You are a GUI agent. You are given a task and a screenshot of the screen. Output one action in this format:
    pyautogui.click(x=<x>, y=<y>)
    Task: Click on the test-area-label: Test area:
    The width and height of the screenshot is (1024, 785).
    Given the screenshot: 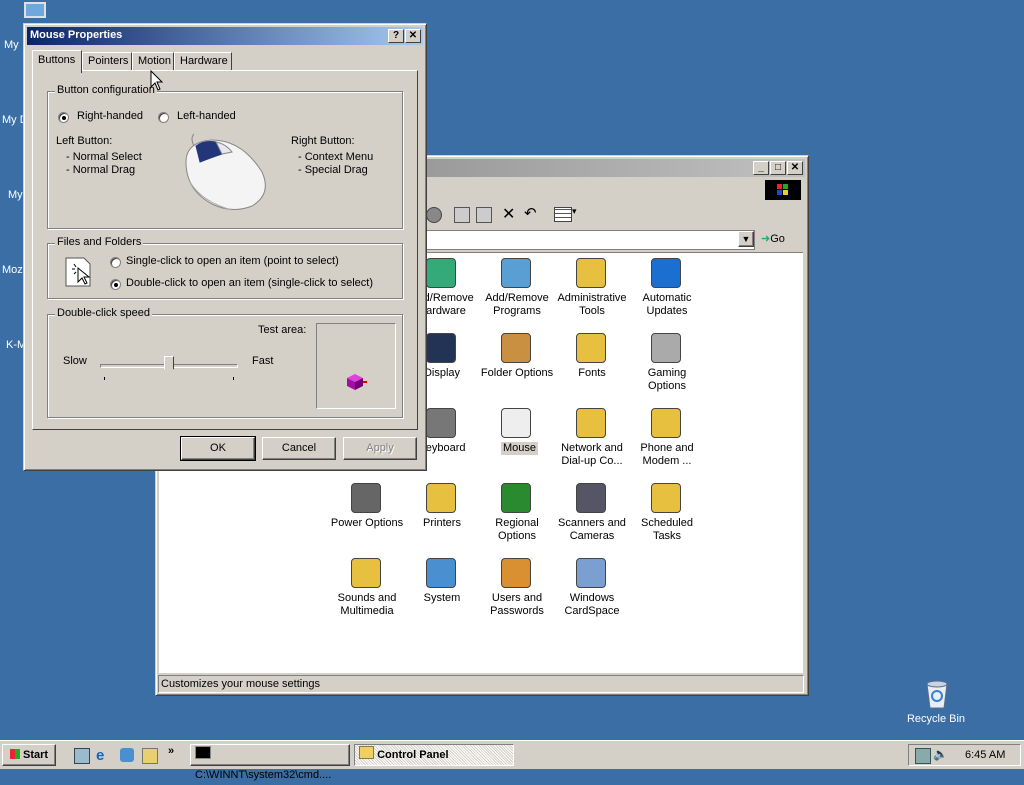 What is the action you would take?
    pyautogui.click(x=282, y=330)
    